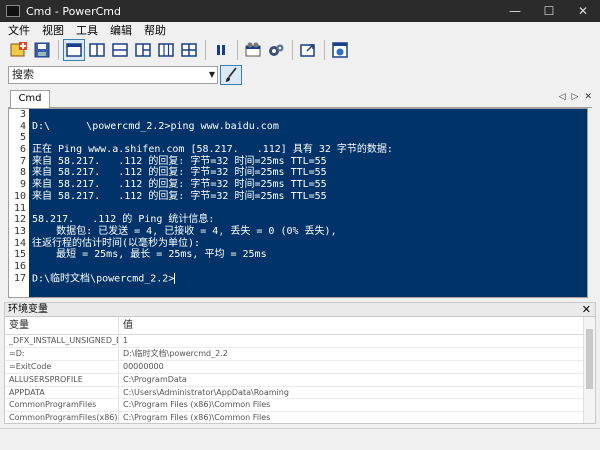 The height and width of the screenshot is (450, 600). Describe the element at coordinates (175, 353) in the screenshot. I see `variable-value: D:\临时文档\powercmd_2.2` at that location.